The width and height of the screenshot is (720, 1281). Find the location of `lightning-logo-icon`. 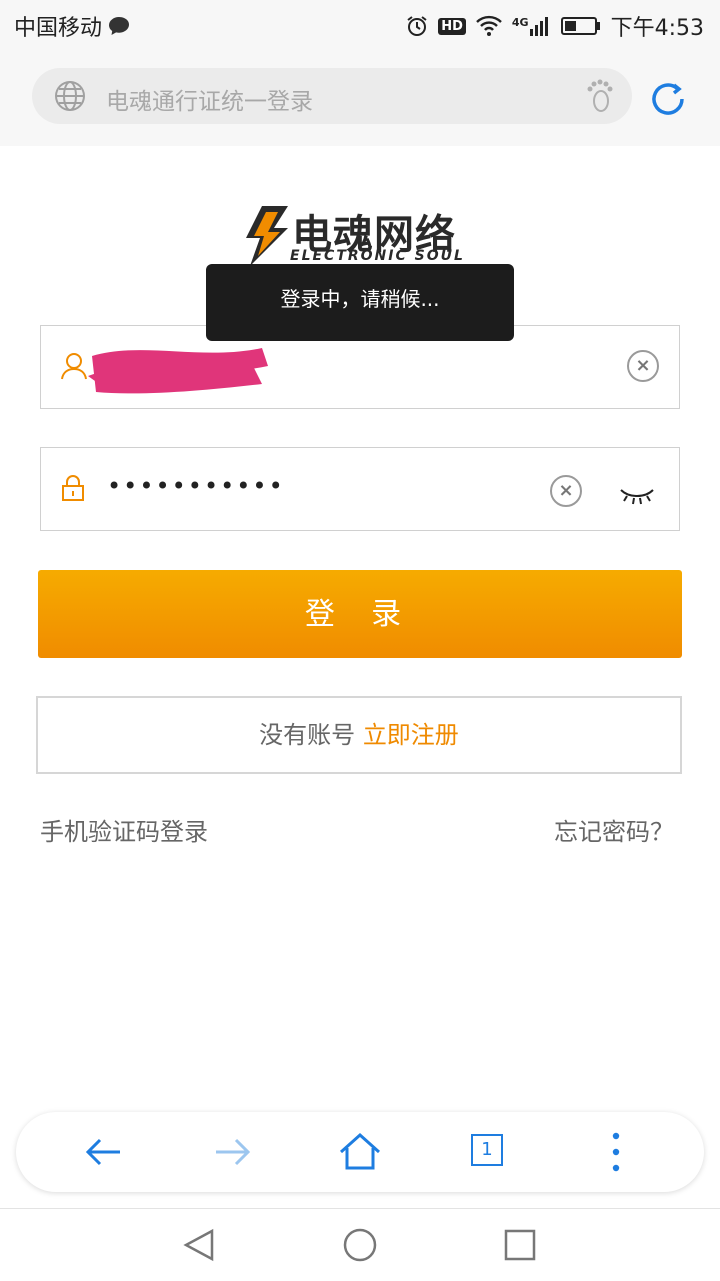

lightning-logo-icon is located at coordinates (267, 236).